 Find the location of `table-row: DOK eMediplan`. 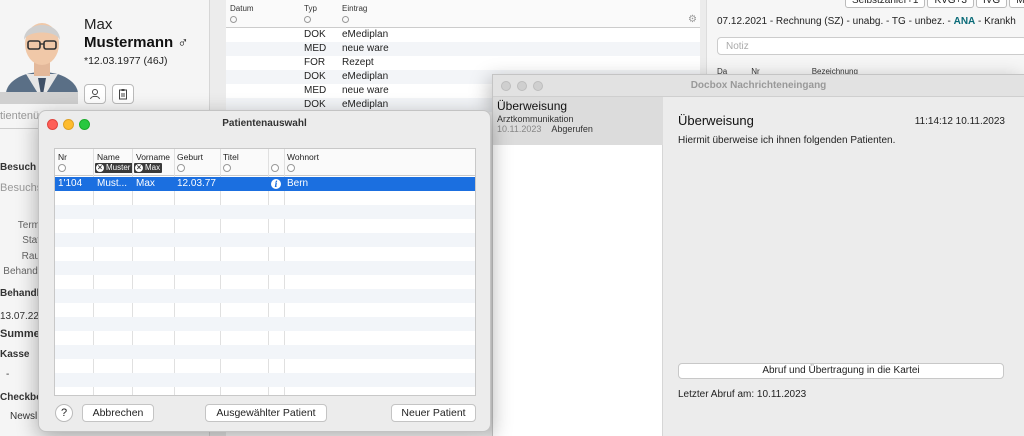

table-row: DOK eMediplan is located at coordinates (463, 35).